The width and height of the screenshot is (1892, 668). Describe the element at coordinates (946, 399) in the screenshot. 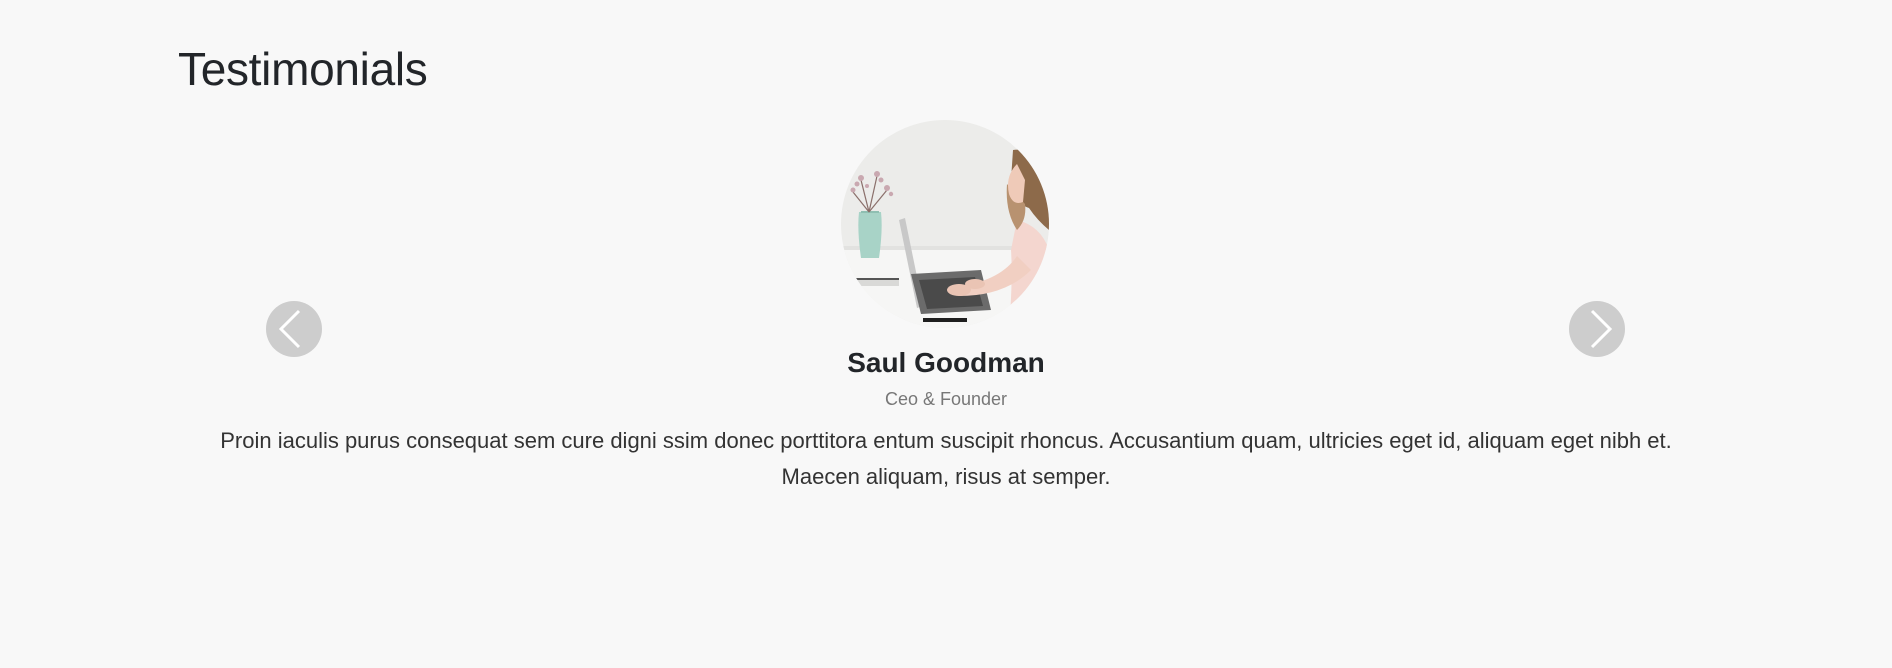

I see `testimonial-role: Ceo & Founder` at that location.